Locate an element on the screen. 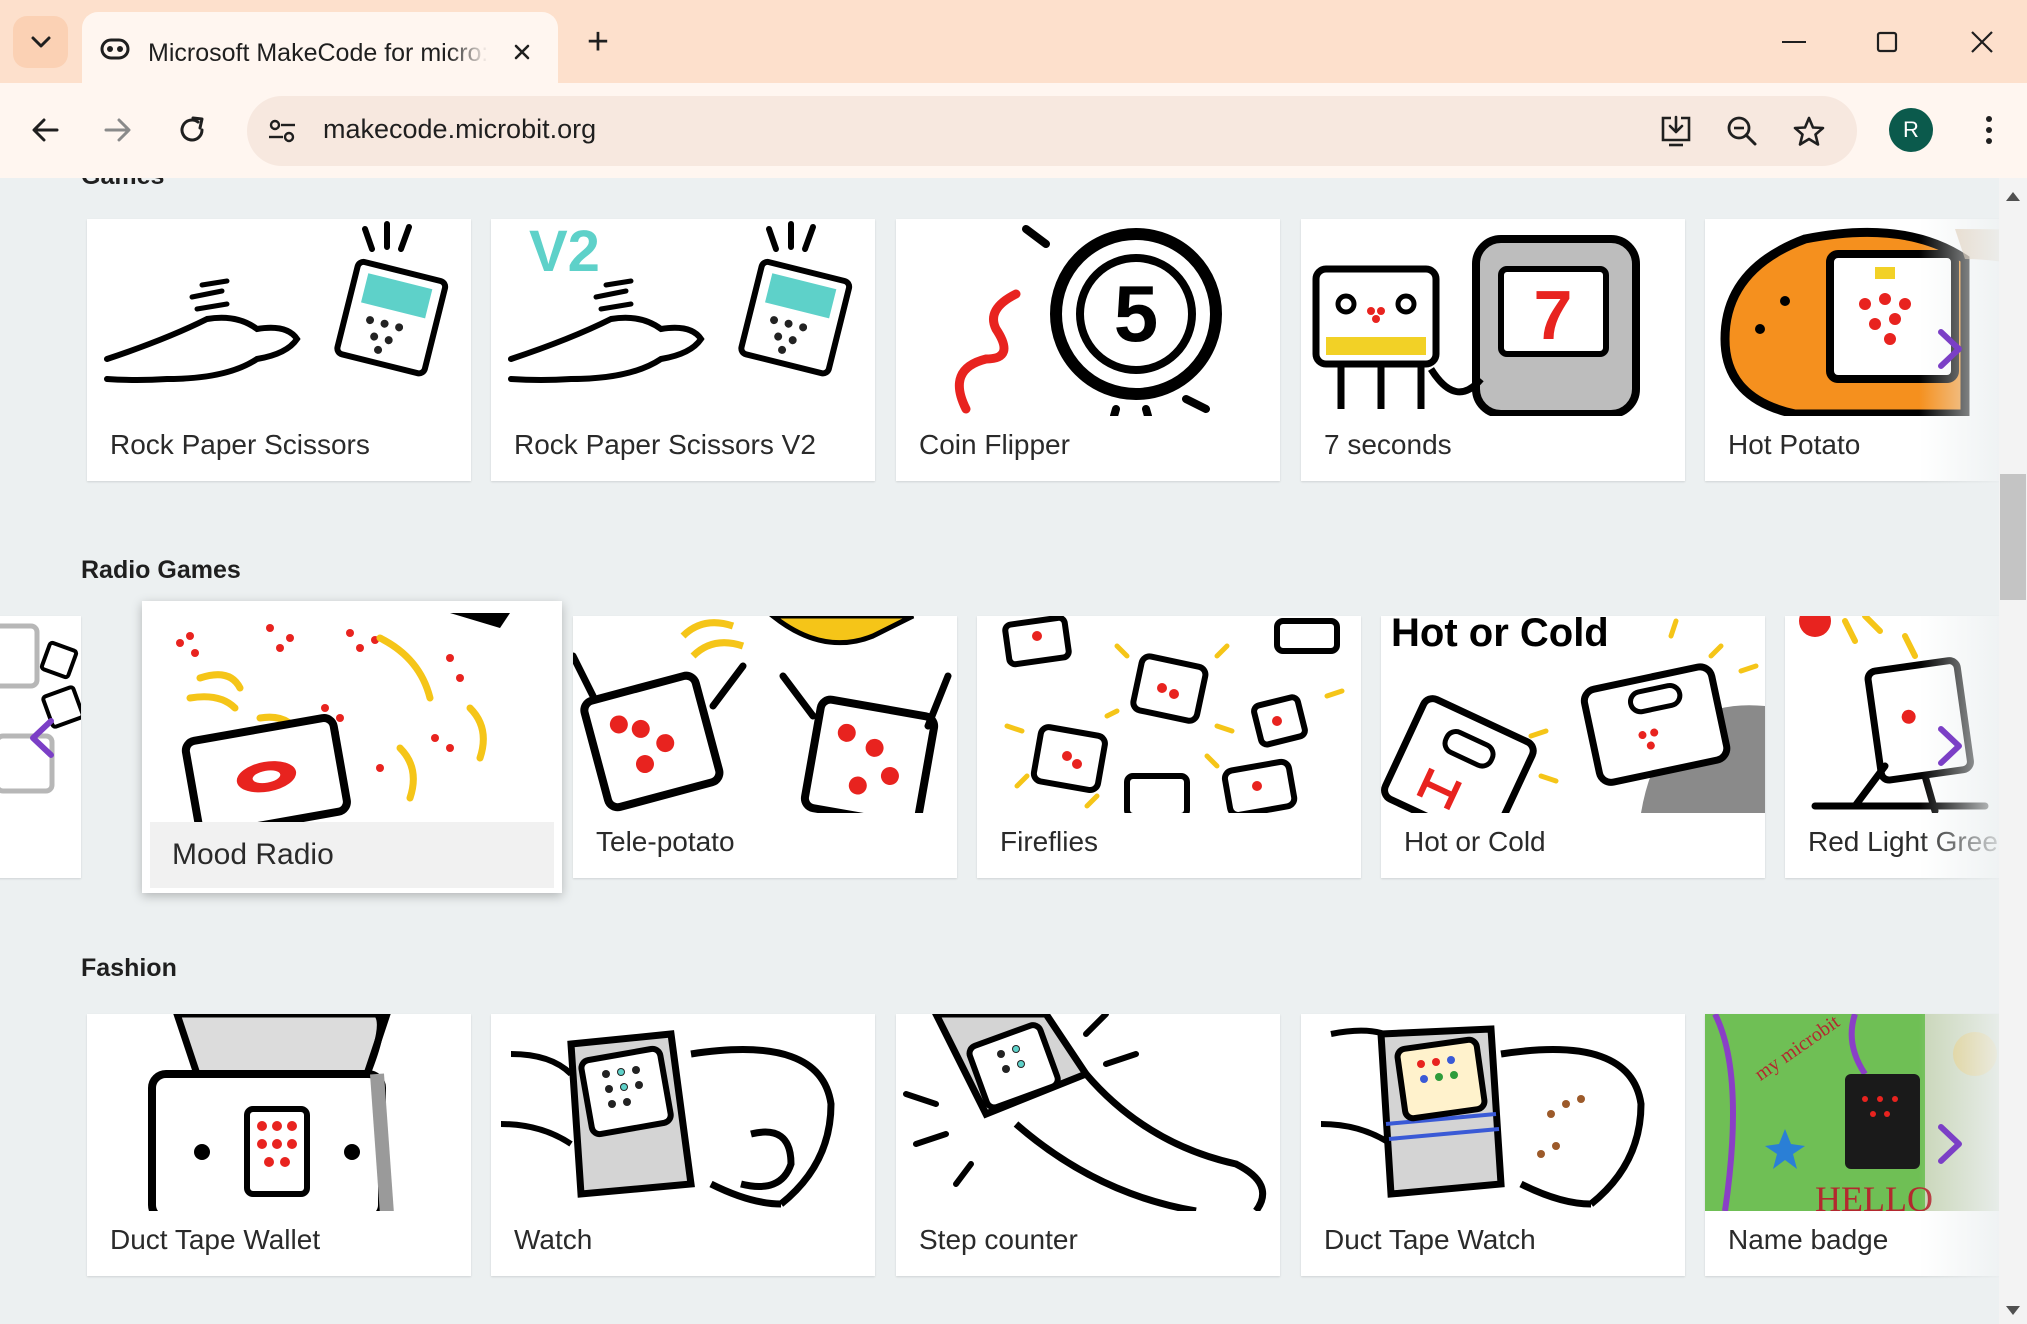 The image size is (2027, 1324). project-card: Fireflies is located at coordinates (1169, 747).